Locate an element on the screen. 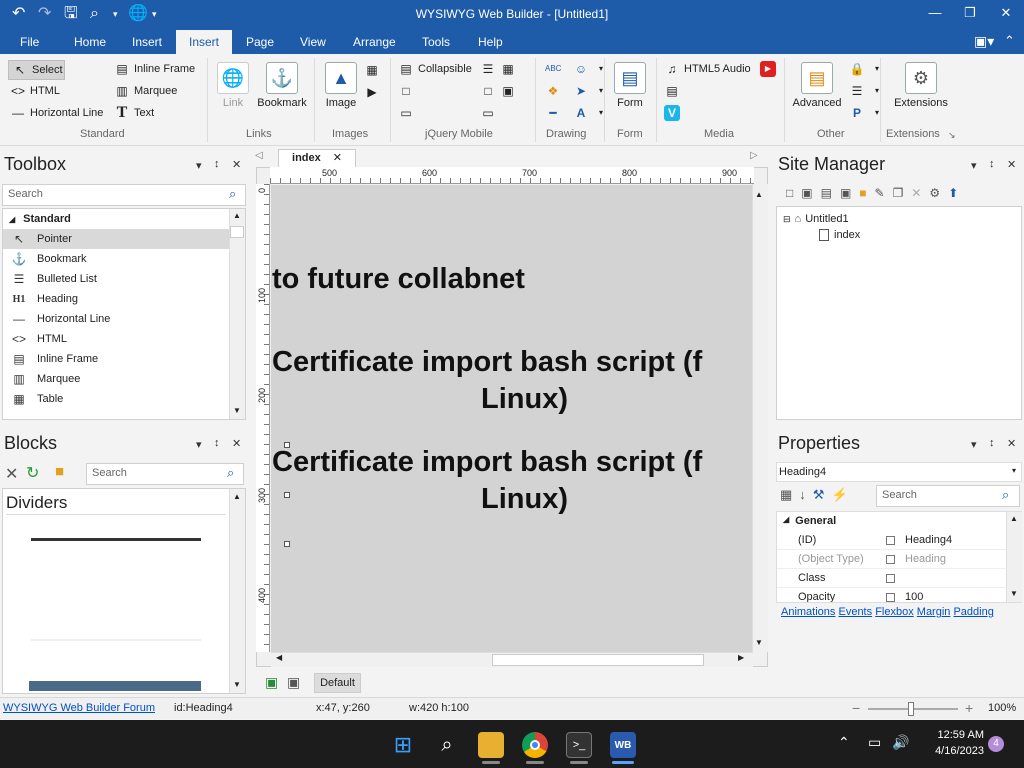  toolbox-scroll-thumb is located at coordinates (237, 232).